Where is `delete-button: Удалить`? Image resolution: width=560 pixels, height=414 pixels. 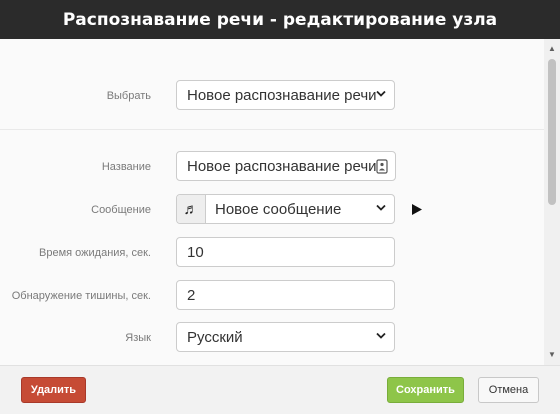 delete-button: Удалить is located at coordinates (53, 390).